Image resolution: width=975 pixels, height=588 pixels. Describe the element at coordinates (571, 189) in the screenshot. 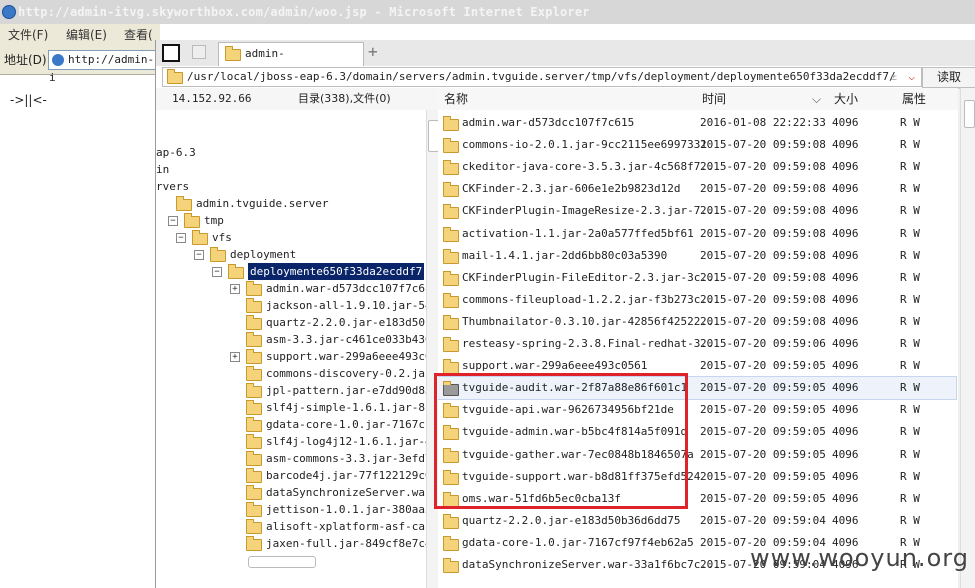

I see `file-name: CKFinder-2.3.jar-606e1e2b9823d12d` at that location.